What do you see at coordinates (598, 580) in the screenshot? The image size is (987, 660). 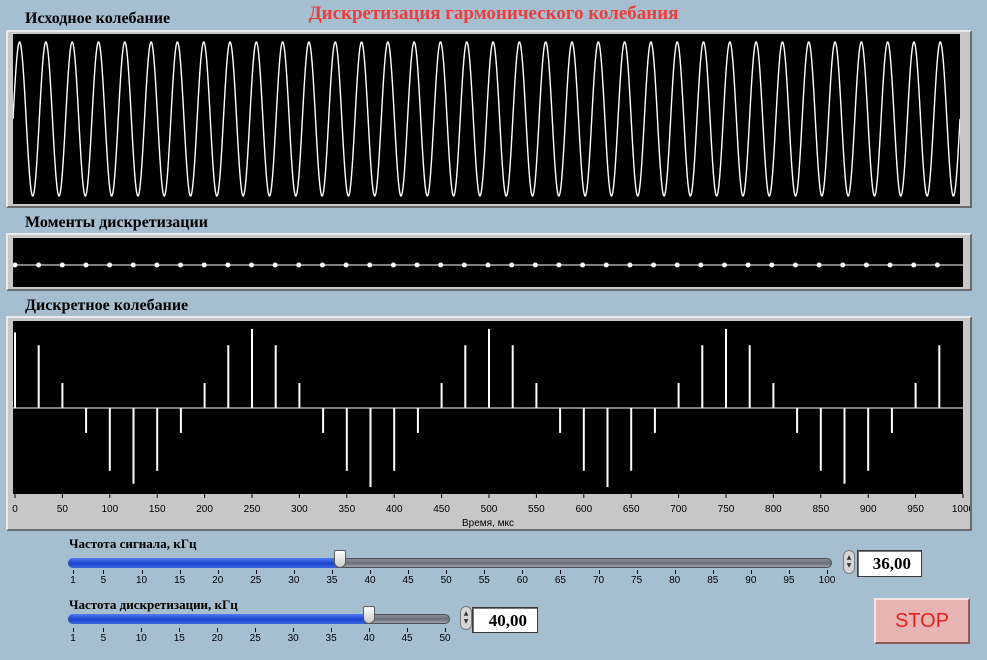 I see `signal-freq-scale-tick-label: 70` at bounding box center [598, 580].